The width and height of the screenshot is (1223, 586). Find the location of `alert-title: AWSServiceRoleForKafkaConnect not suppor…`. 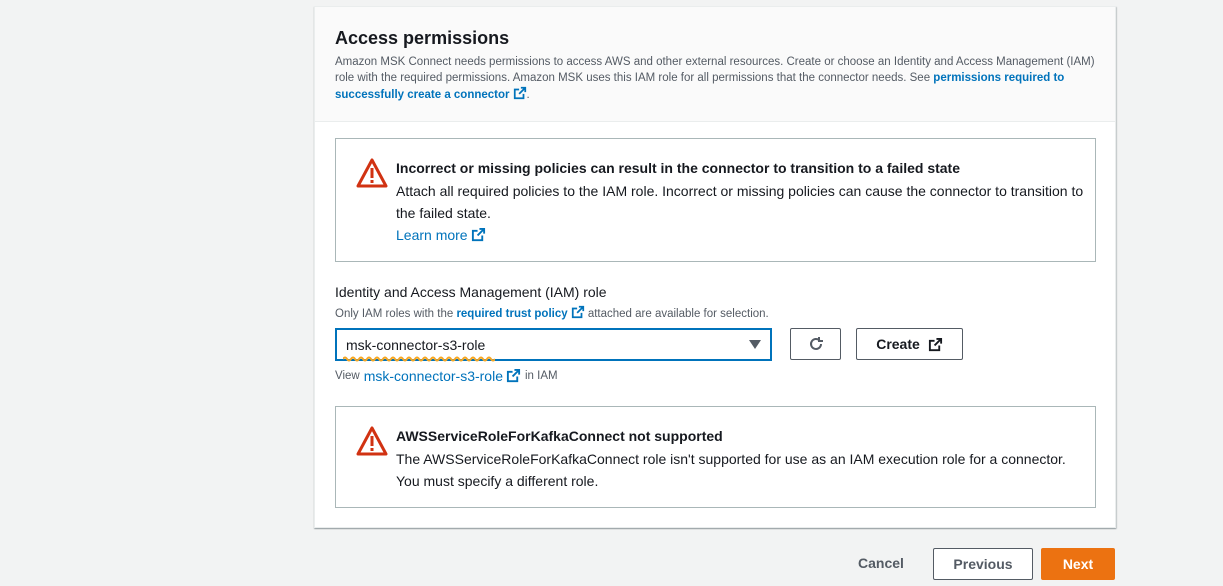

alert-title: AWSServiceRoleForKafkaConnect not suppor… is located at coordinates (559, 436).